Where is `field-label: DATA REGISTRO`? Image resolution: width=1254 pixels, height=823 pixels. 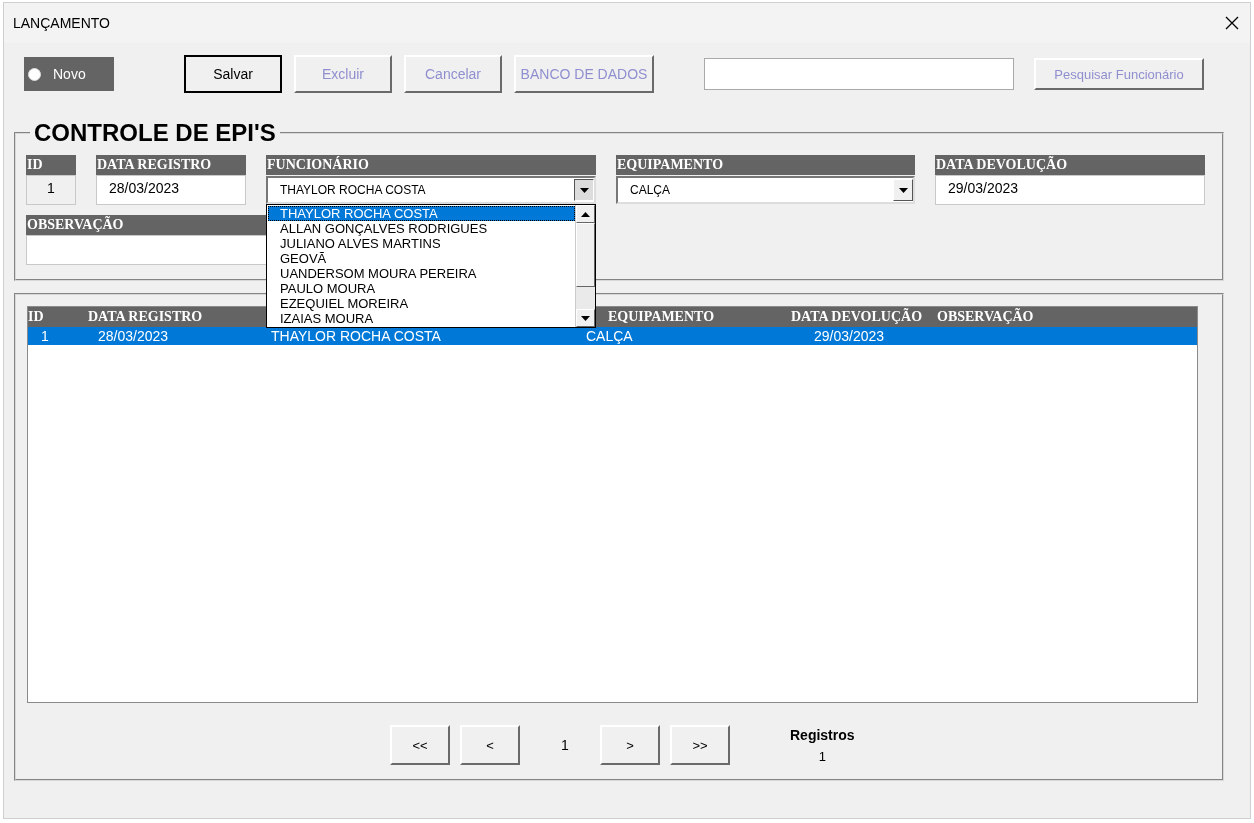
field-label: DATA REGISTRO is located at coordinates (171, 165).